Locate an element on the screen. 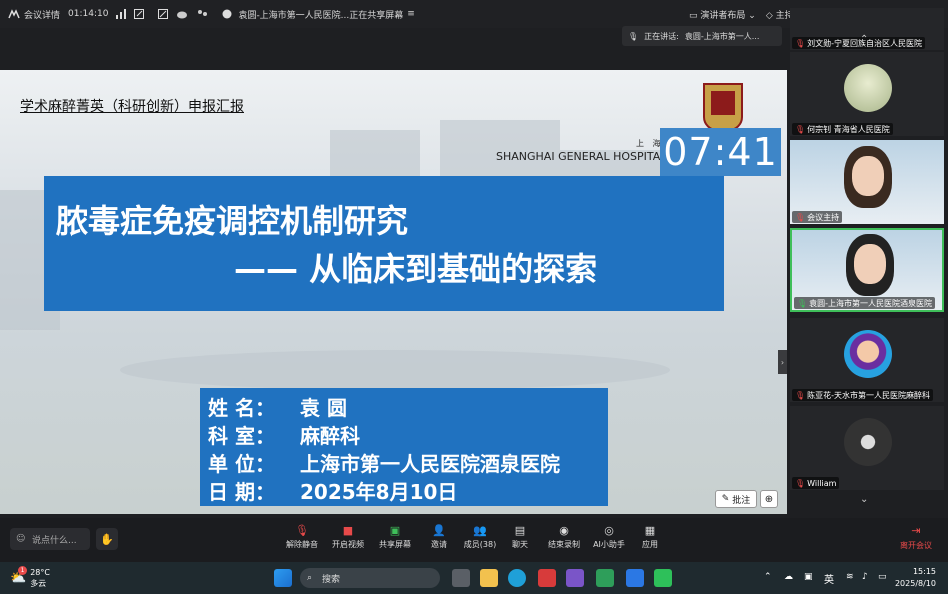 This screenshot has width=948, height=594. meeting-details-label: 会议详情 is located at coordinates (42, 15).